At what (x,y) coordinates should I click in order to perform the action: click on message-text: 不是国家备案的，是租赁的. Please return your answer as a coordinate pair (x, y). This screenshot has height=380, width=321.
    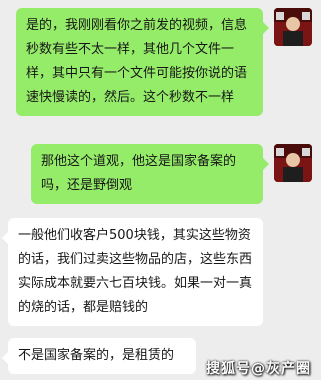
    Looking at the image, I should click on (96, 355).